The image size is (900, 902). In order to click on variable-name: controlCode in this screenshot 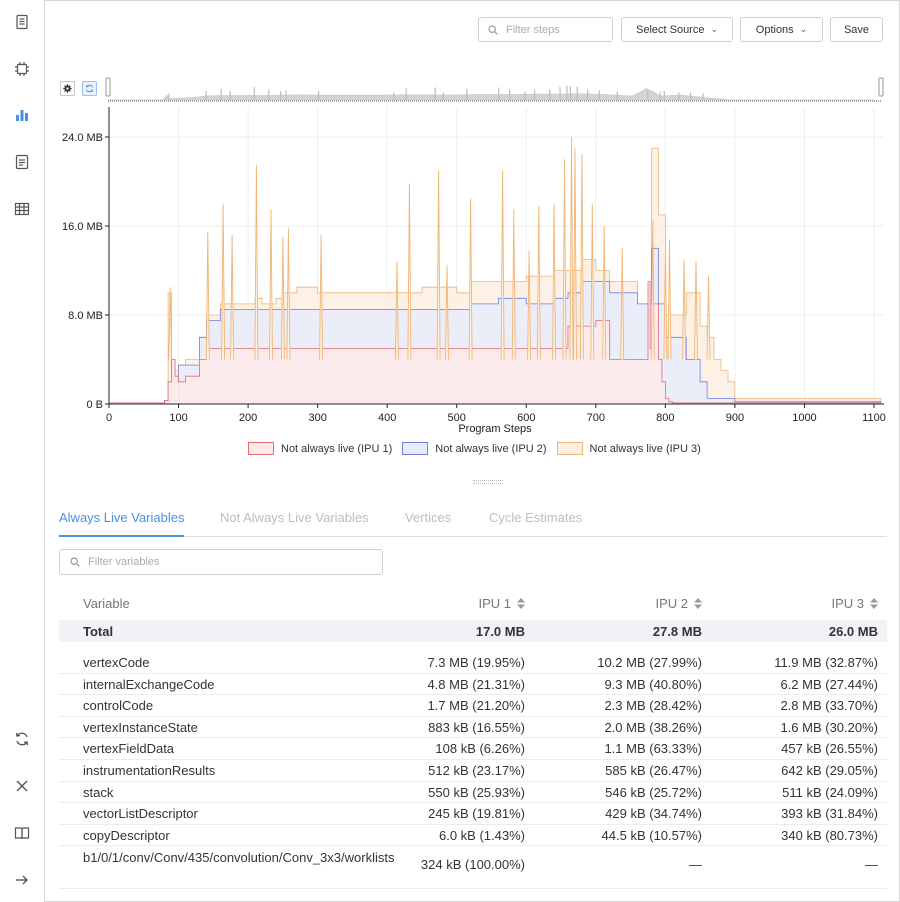, I will do `click(118, 706)`.